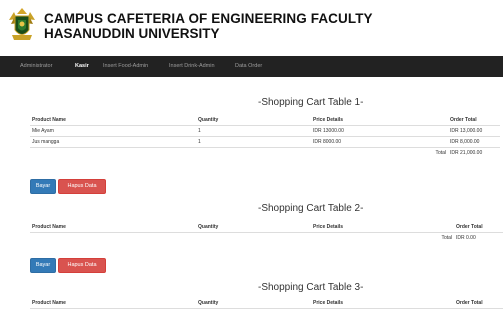 The image size is (503, 309). I want to click on nav-item-insert-drink-admin: Insert Drink-Admin, so click(192, 66).